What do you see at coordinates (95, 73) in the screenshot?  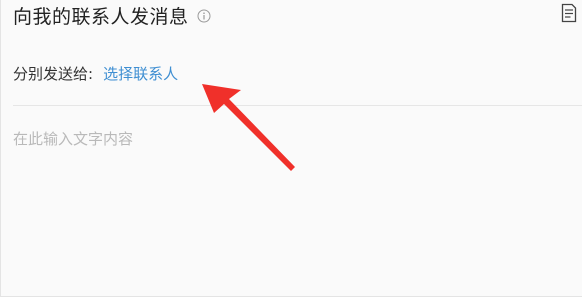 I see `recipient-row: 分别发送给: 选择联系人` at bounding box center [95, 73].